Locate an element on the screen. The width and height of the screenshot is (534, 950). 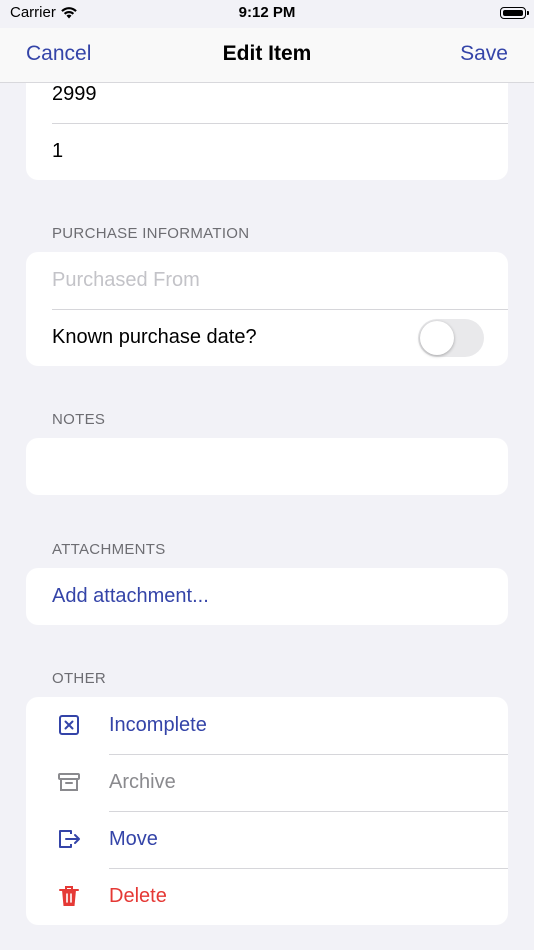
quantity-field: 1 is located at coordinates (267, 151).